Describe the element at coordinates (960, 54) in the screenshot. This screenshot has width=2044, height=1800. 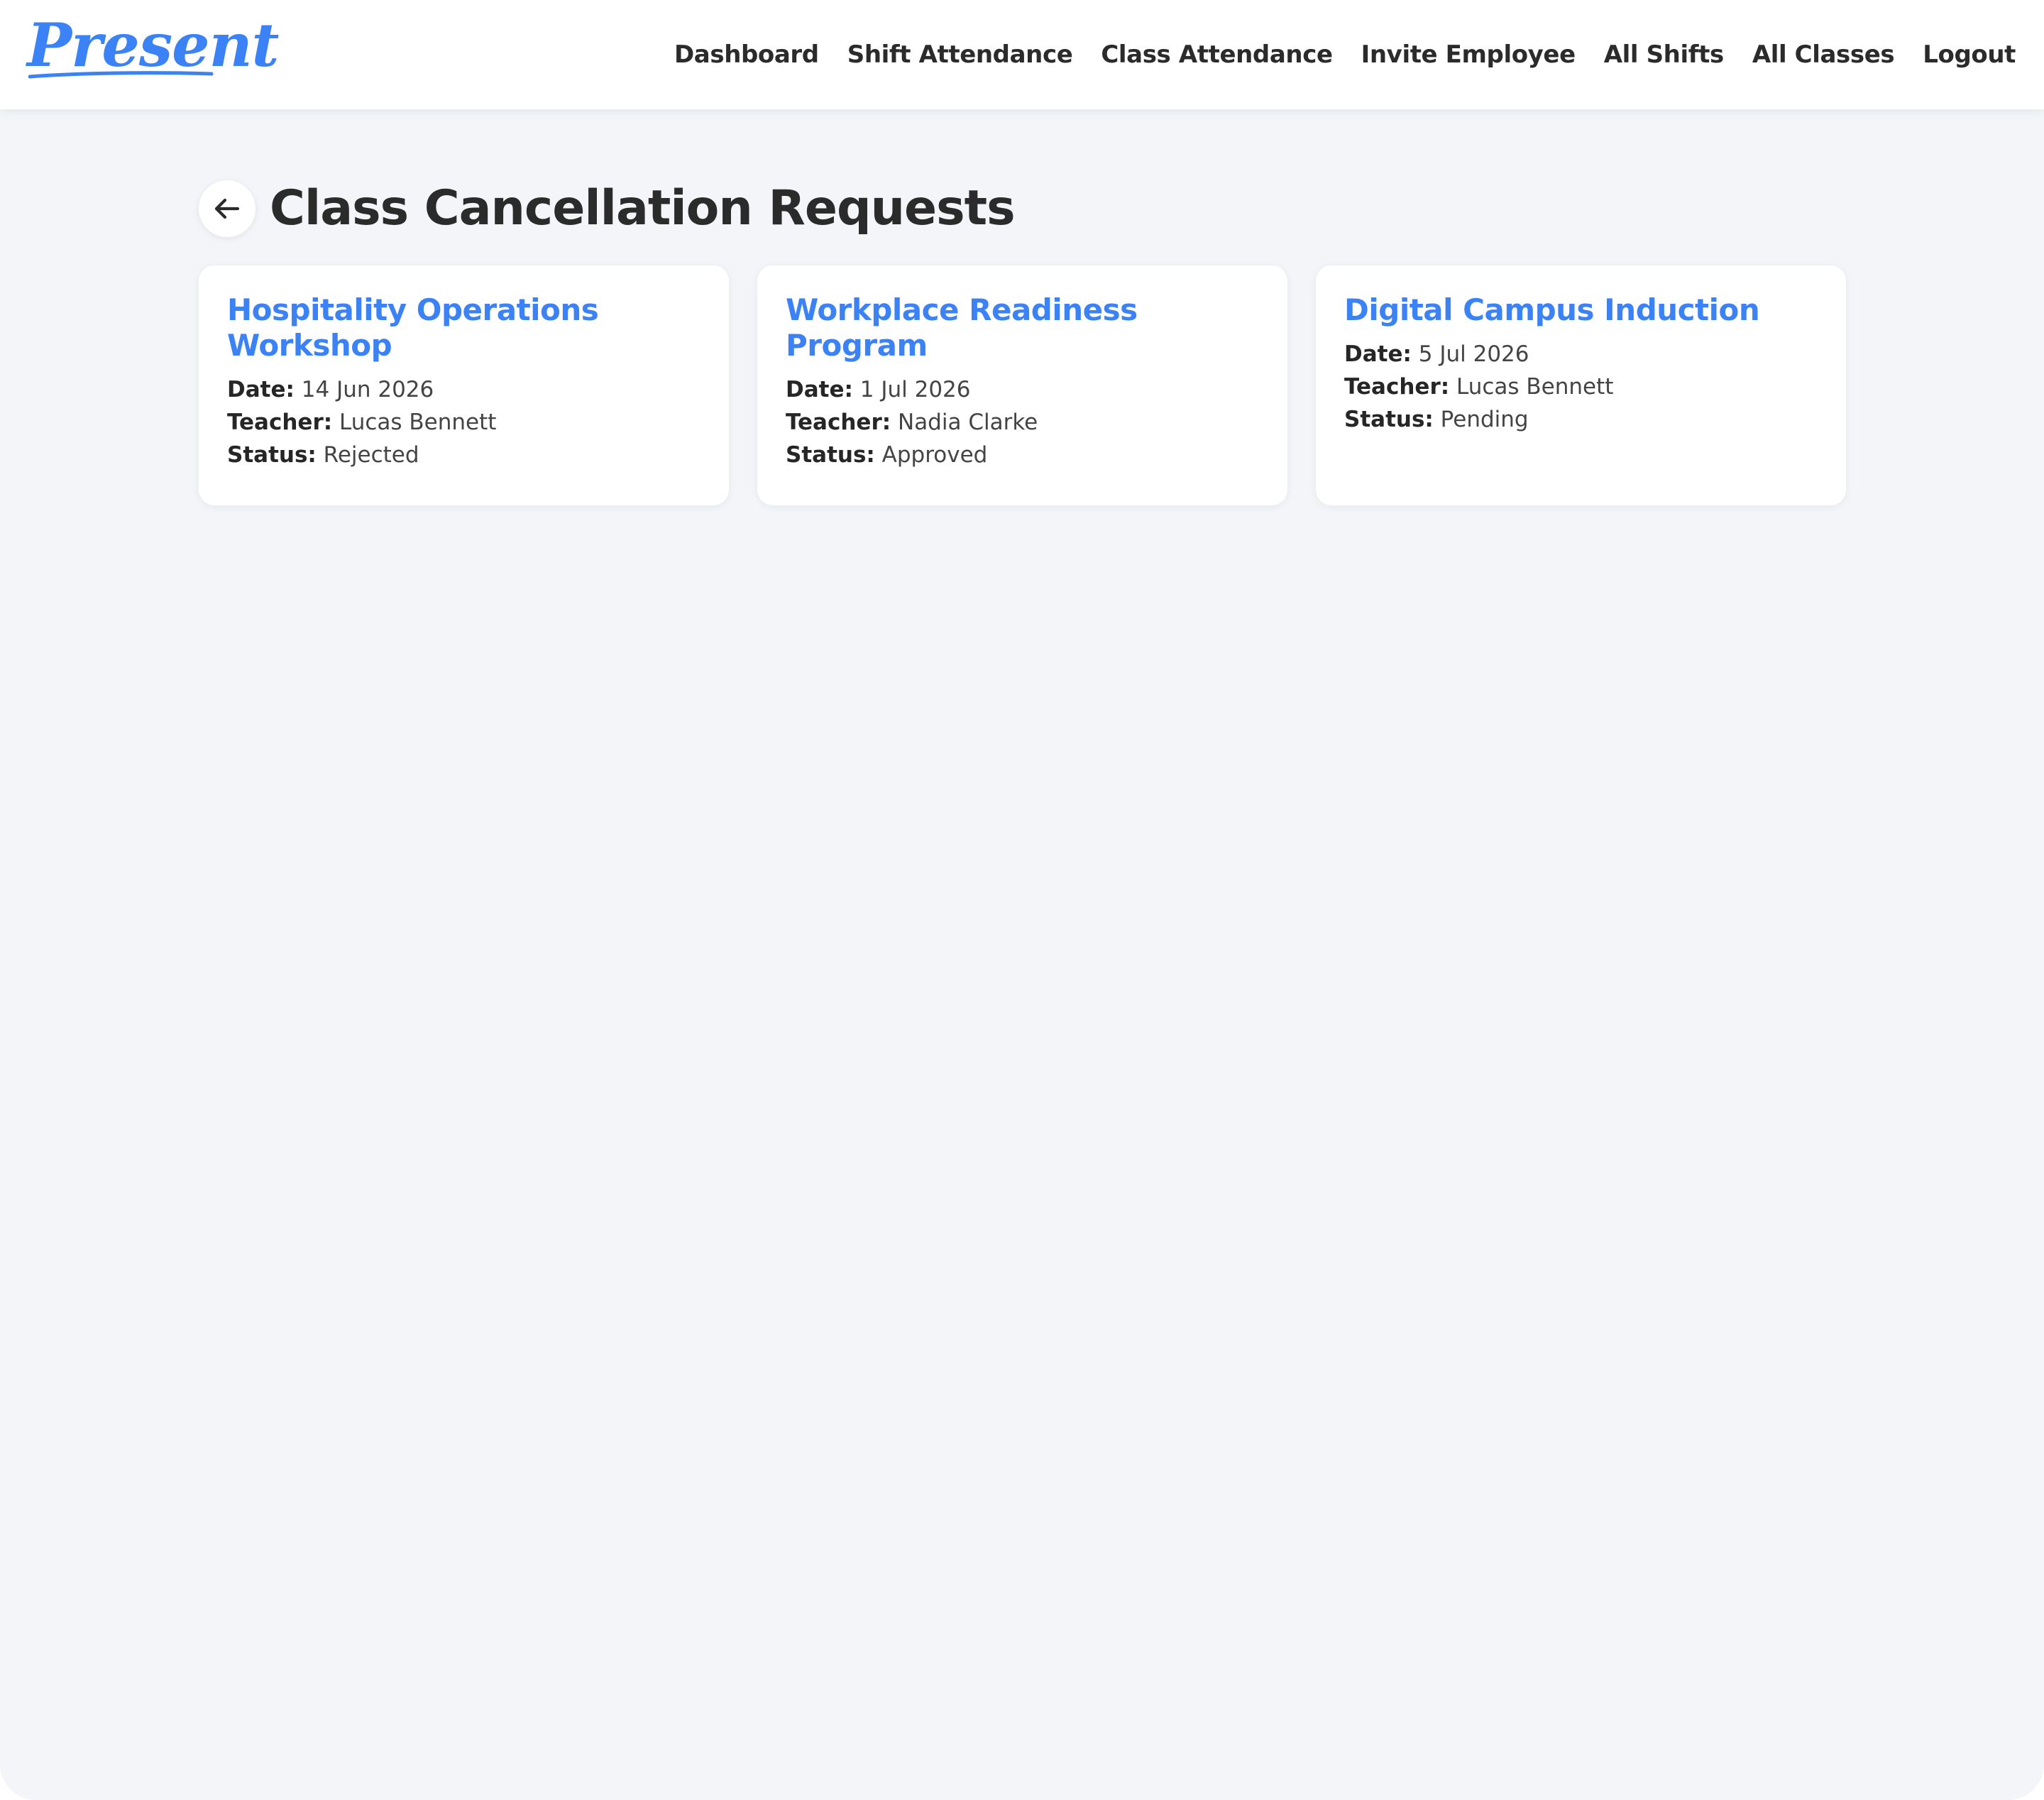
I see `nav-shift-attendance: Shift Attendance` at that location.